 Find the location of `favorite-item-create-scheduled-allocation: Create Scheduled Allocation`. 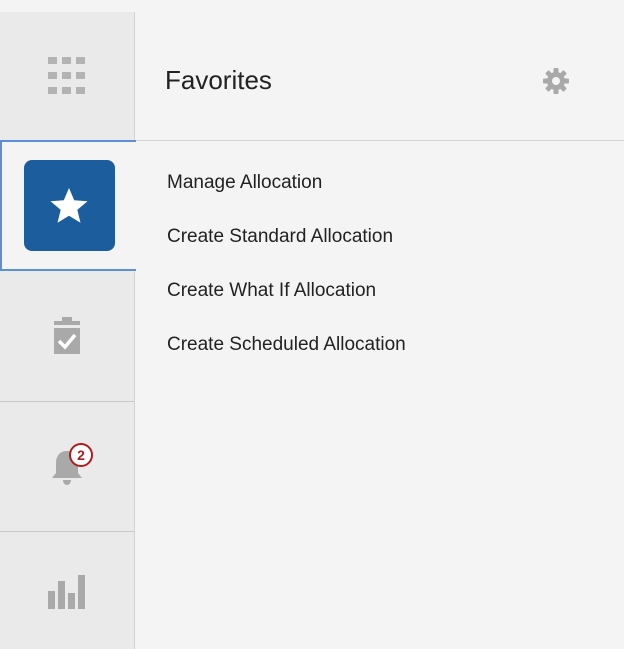

favorite-item-create-scheduled-allocation: Create Scheduled Allocation is located at coordinates (286, 344).